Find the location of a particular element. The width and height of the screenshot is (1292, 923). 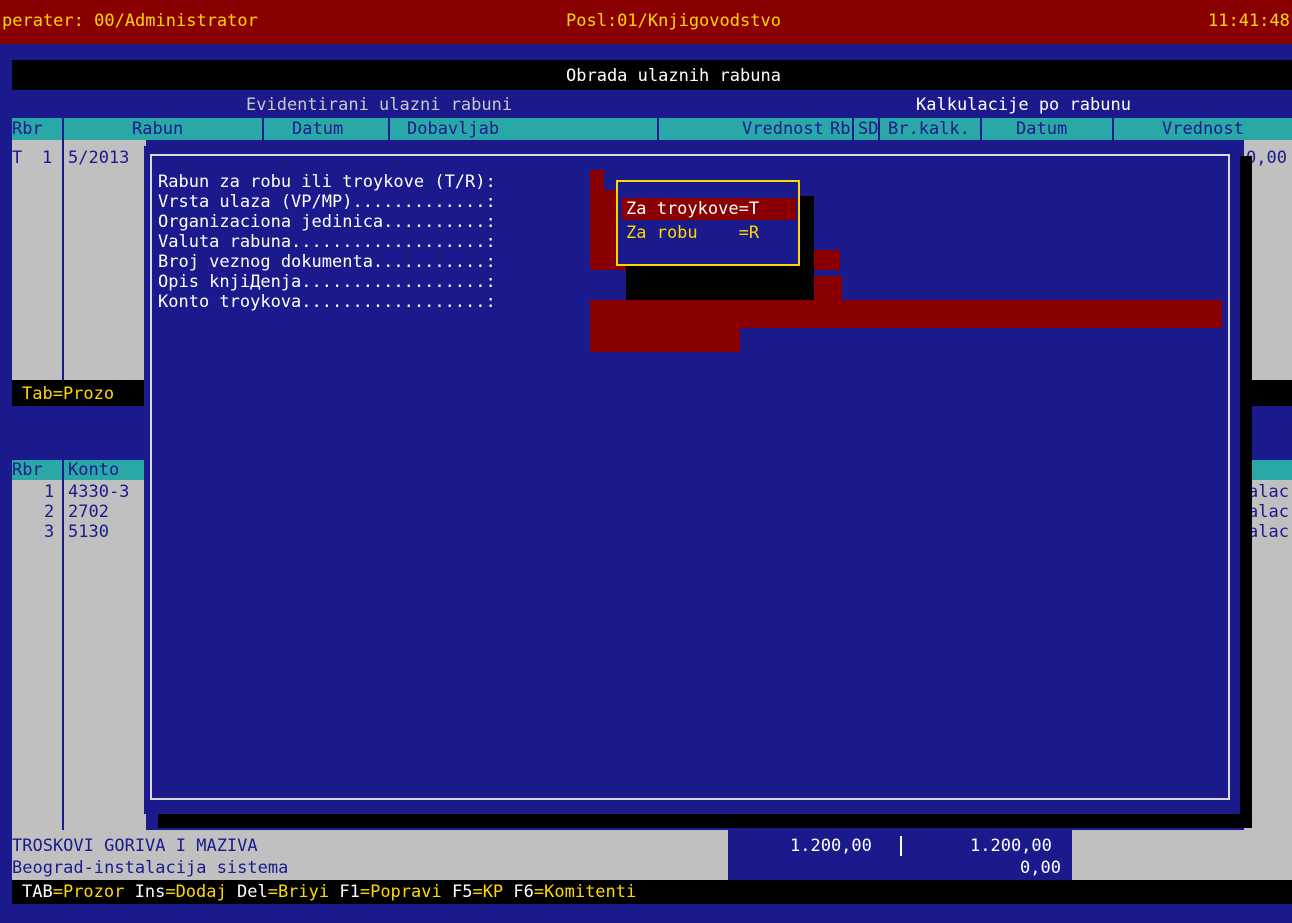

broj-input-tail is located at coordinates (827, 288).